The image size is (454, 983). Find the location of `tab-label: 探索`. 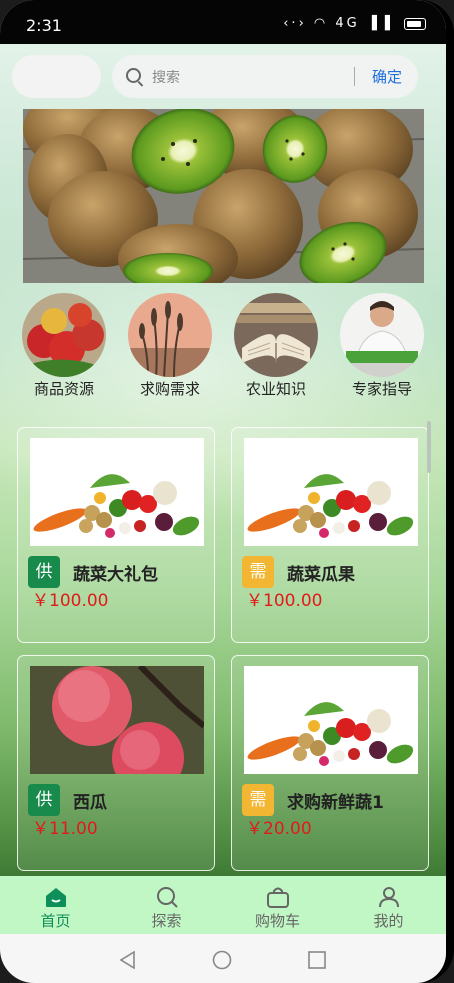

tab-label: 探索 is located at coordinates (166, 921).